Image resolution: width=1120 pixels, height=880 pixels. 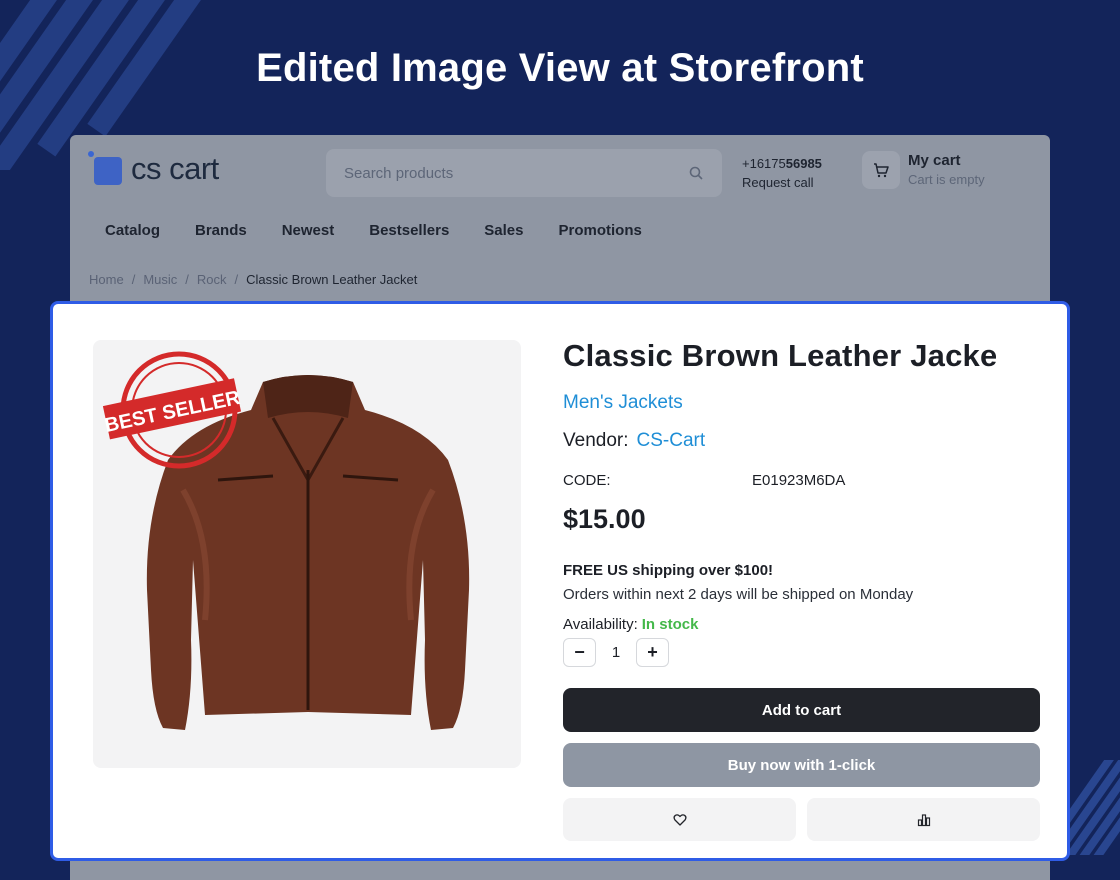 What do you see at coordinates (634, 441) in the screenshot?
I see `vendor-row: Vendor: CS-Cart` at bounding box center [634, 441].